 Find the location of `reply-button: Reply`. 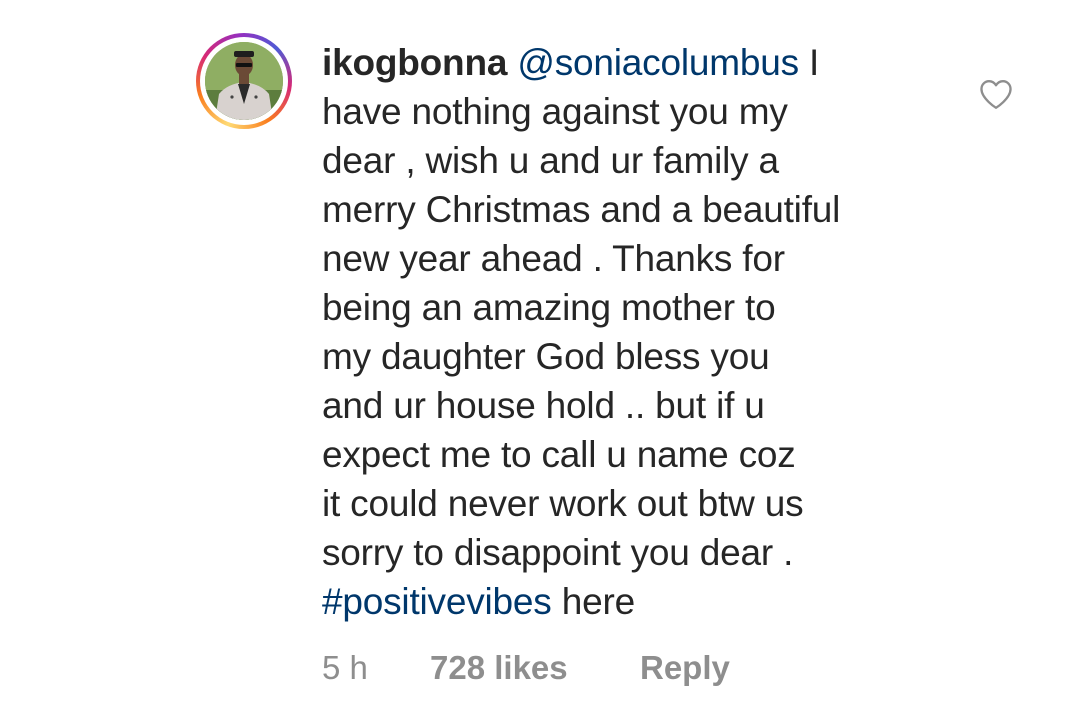

reply-button: Reply is located at coordinates (685, 668).